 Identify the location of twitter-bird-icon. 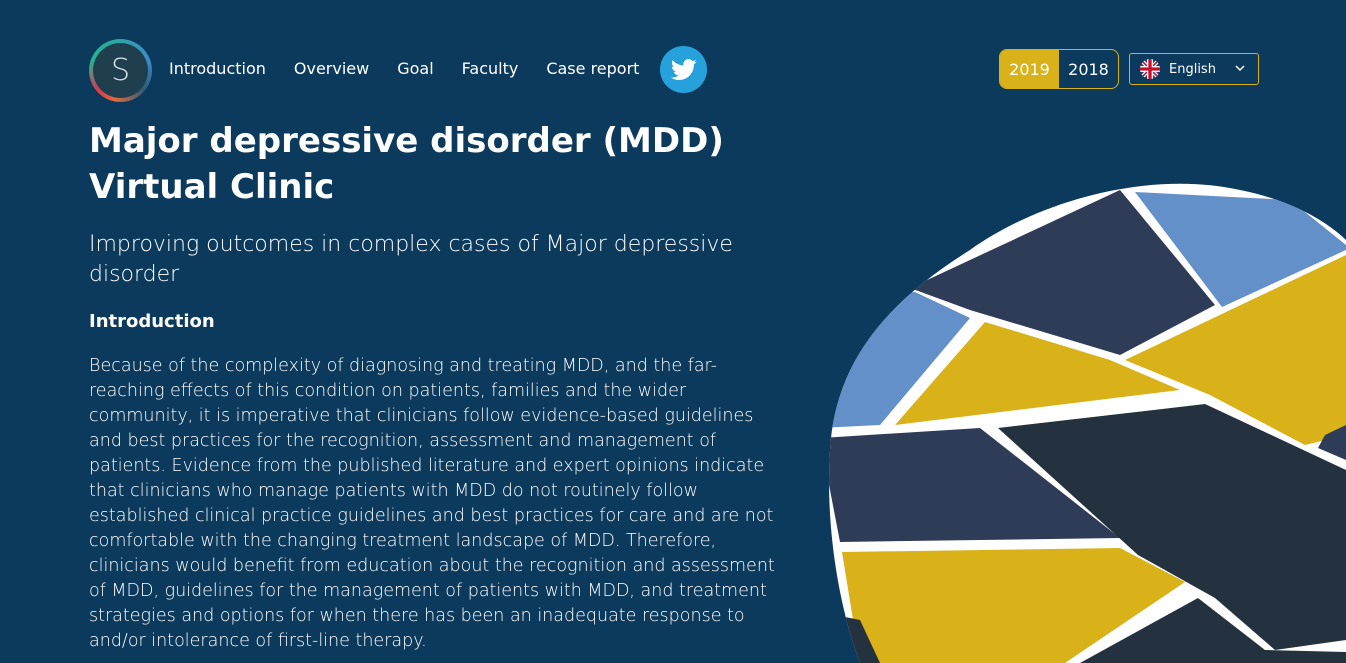
(683, 69).